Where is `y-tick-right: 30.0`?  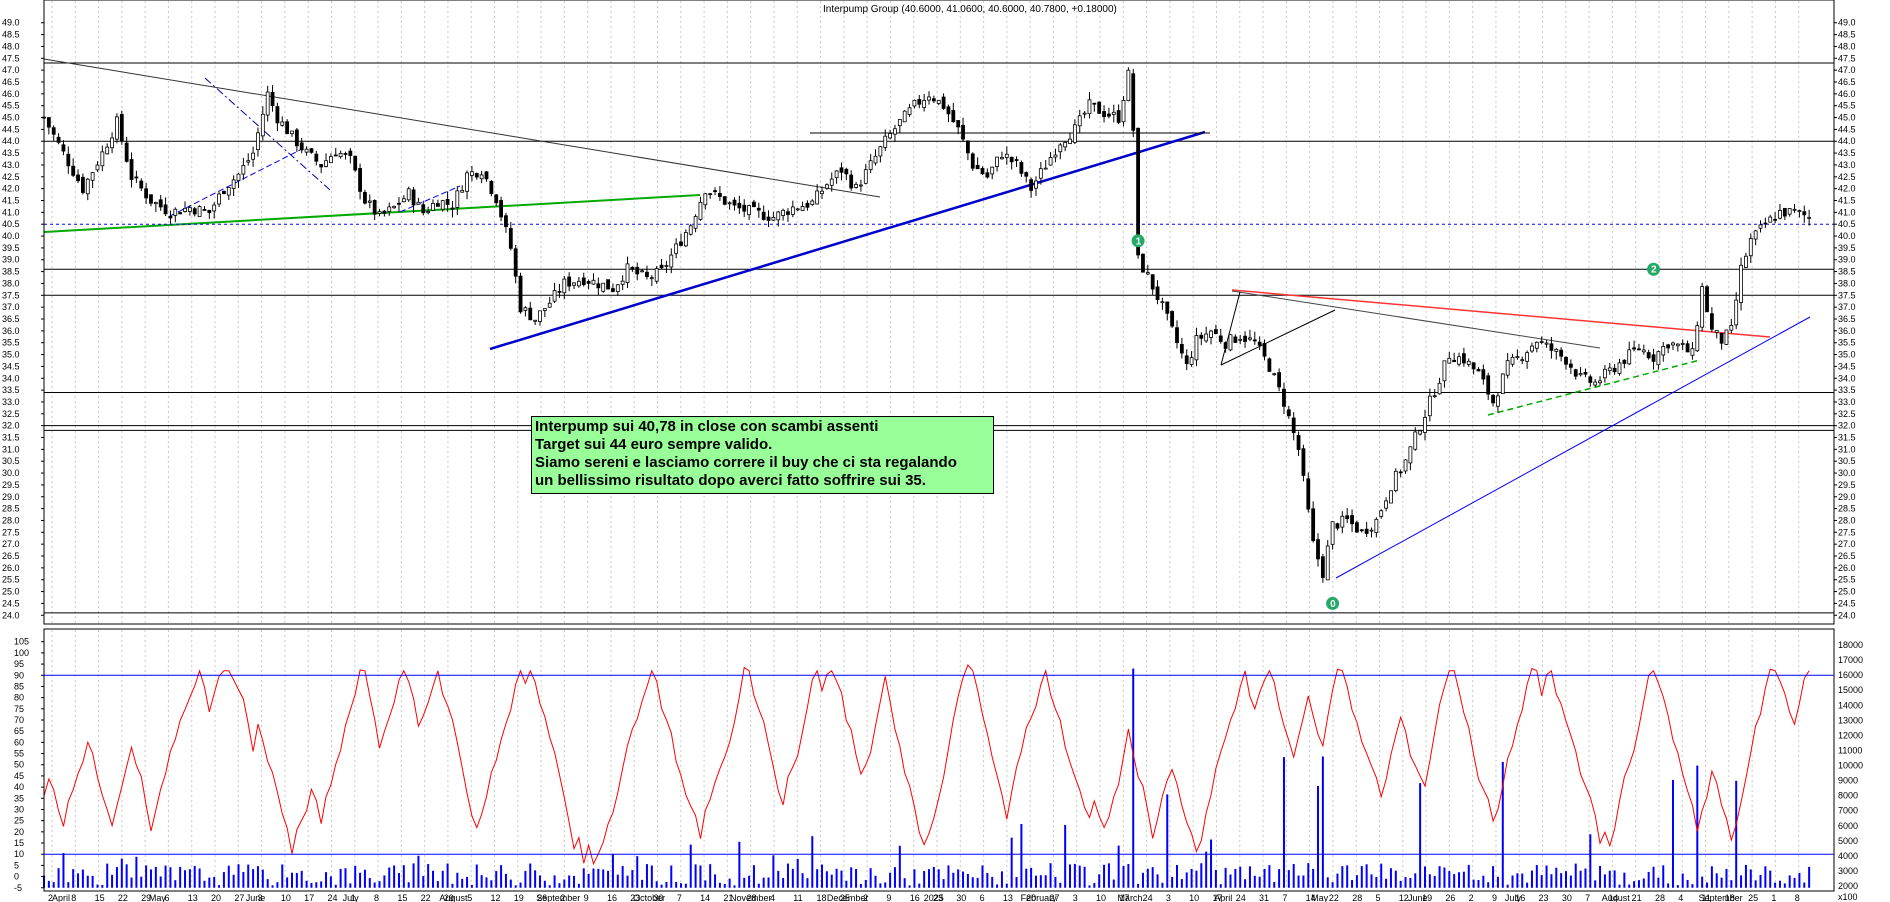
y-tick-right: 30.0 is located at coordinates (1847, 473).